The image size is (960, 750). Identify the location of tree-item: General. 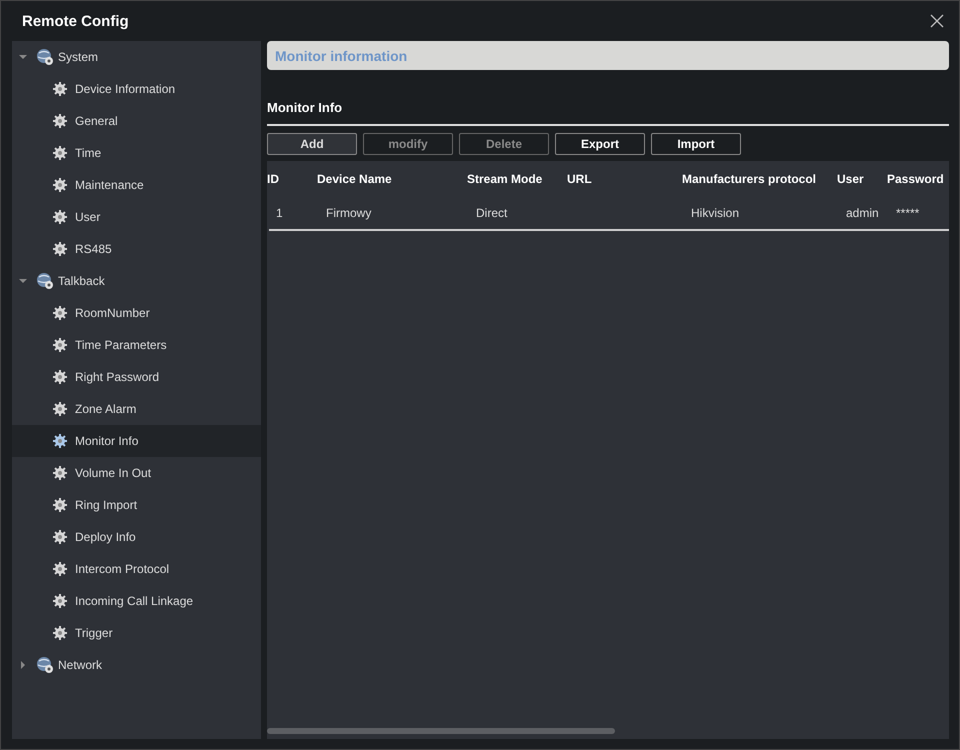
(136, 121).